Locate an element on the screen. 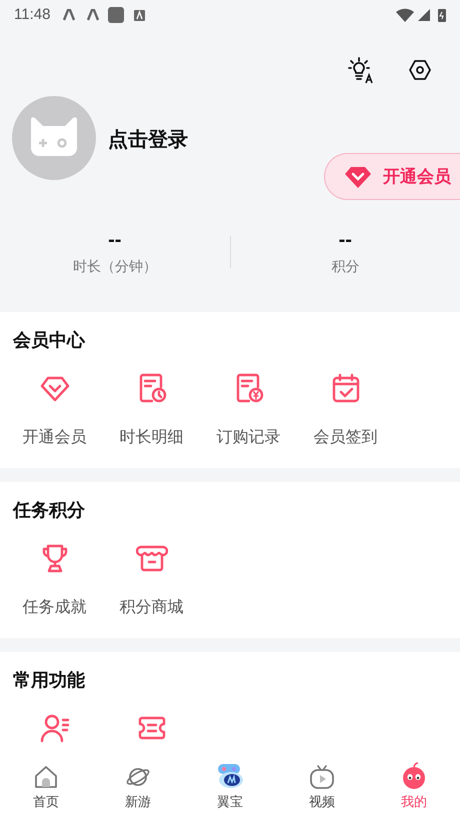  feature-item: 订购记录 is located at coordinates (248, 411).